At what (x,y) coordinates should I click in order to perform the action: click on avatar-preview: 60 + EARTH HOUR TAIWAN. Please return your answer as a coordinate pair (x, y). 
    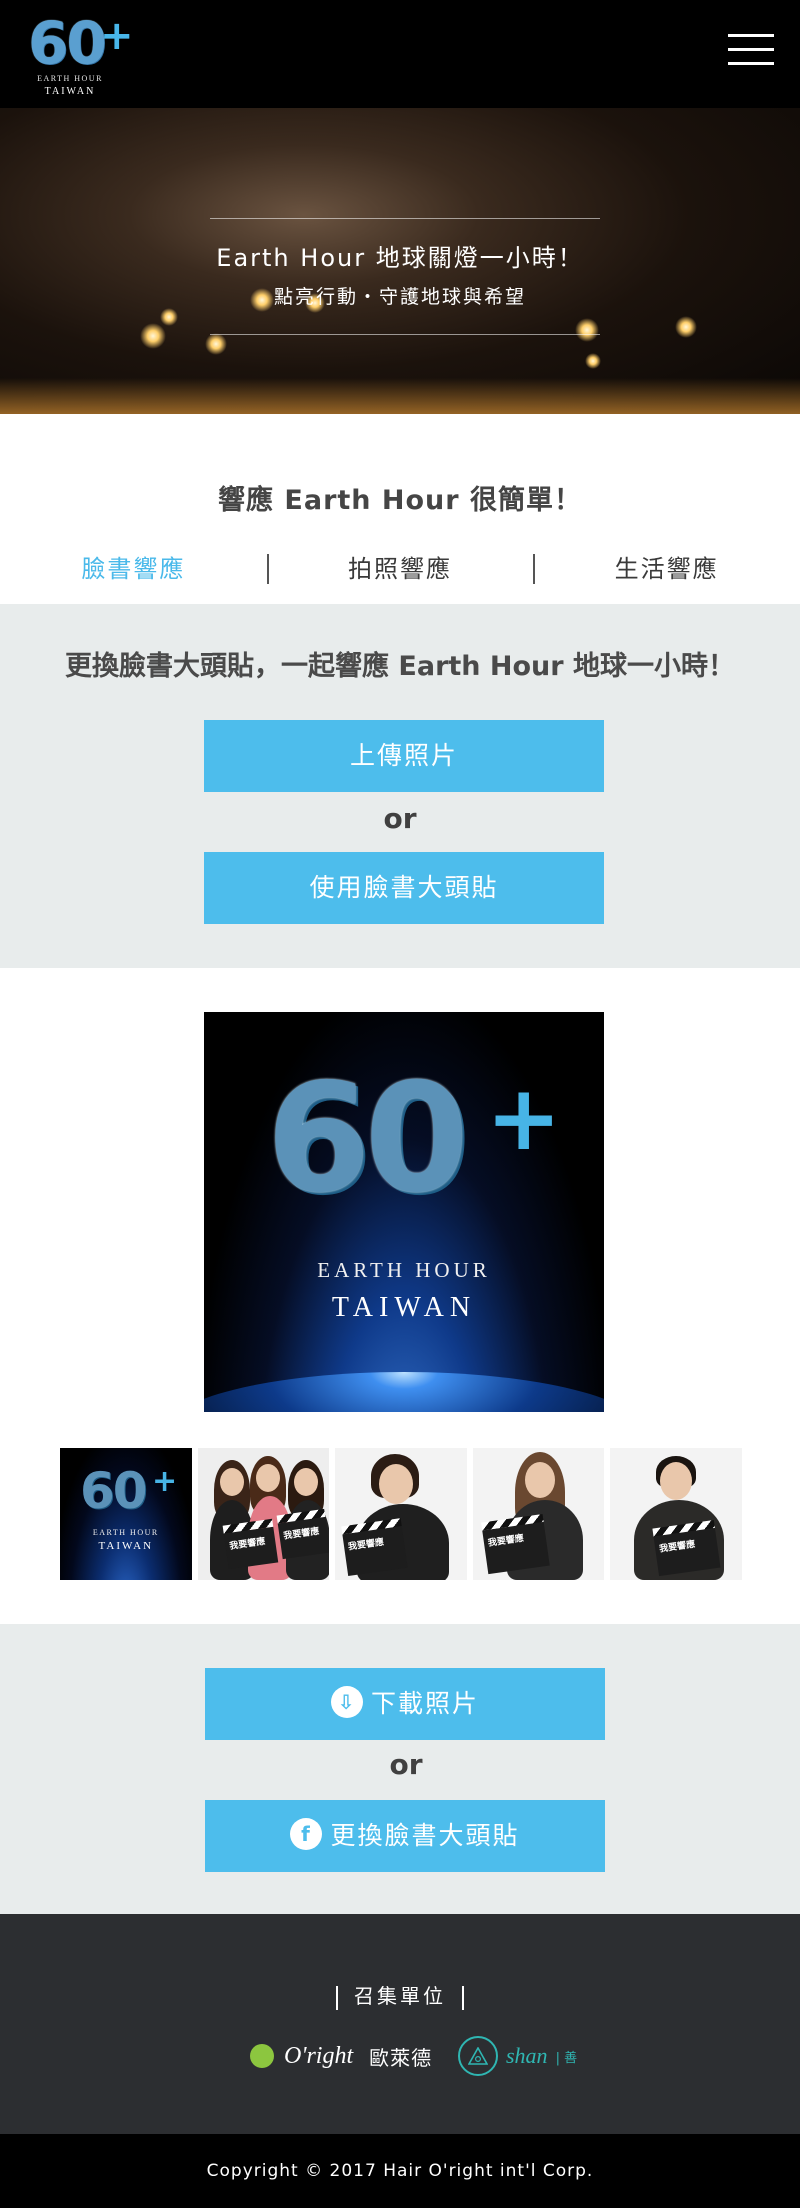
    Looking at the image, I should click on (404, 1212).